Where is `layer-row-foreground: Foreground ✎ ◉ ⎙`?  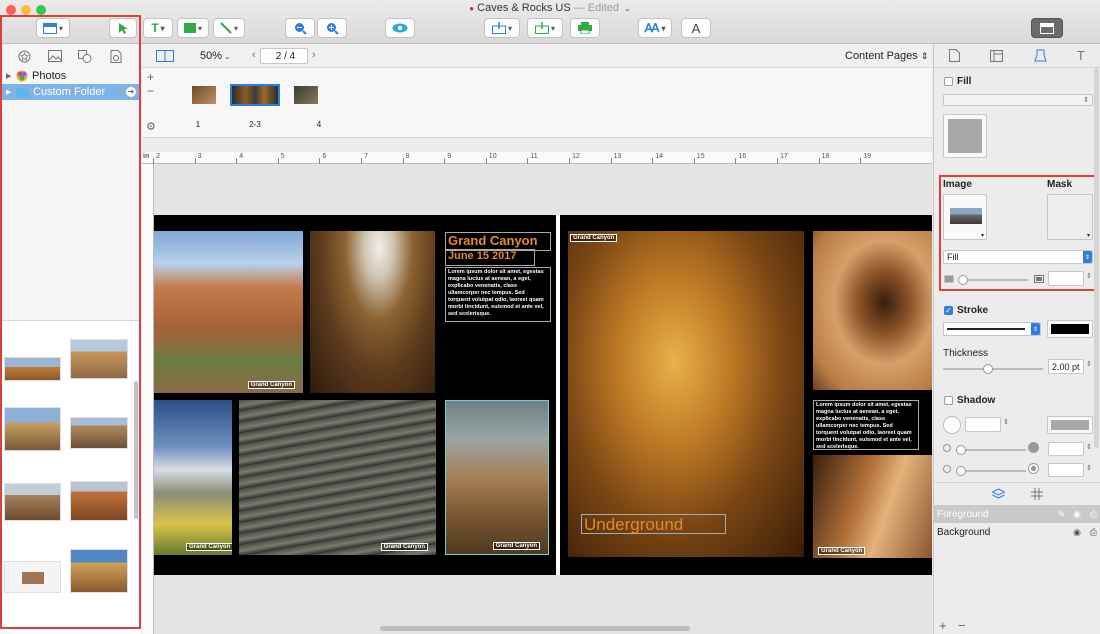
layer-row-foreground: Foreground ✎ ◉ ⎙ is located at coordinates (1017, 514).